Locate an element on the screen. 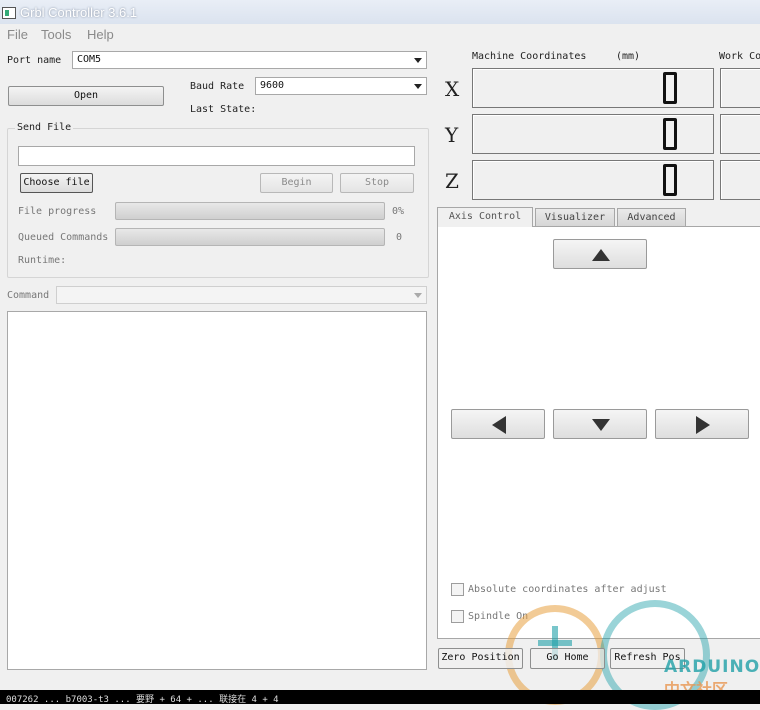  menu-help: Help is located at coordinates (100, 34).